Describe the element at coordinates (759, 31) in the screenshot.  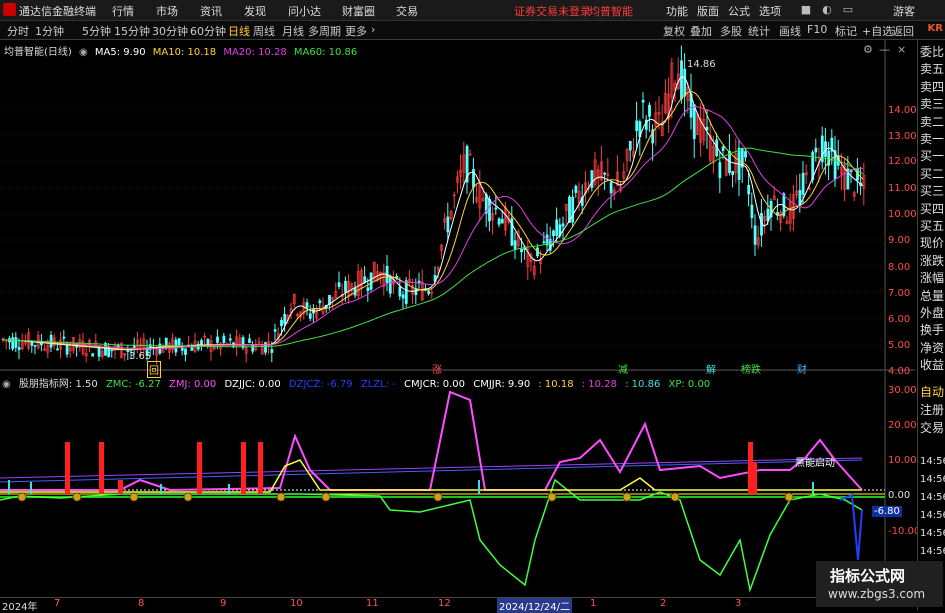
I see `stats-button: 统计` at that location.